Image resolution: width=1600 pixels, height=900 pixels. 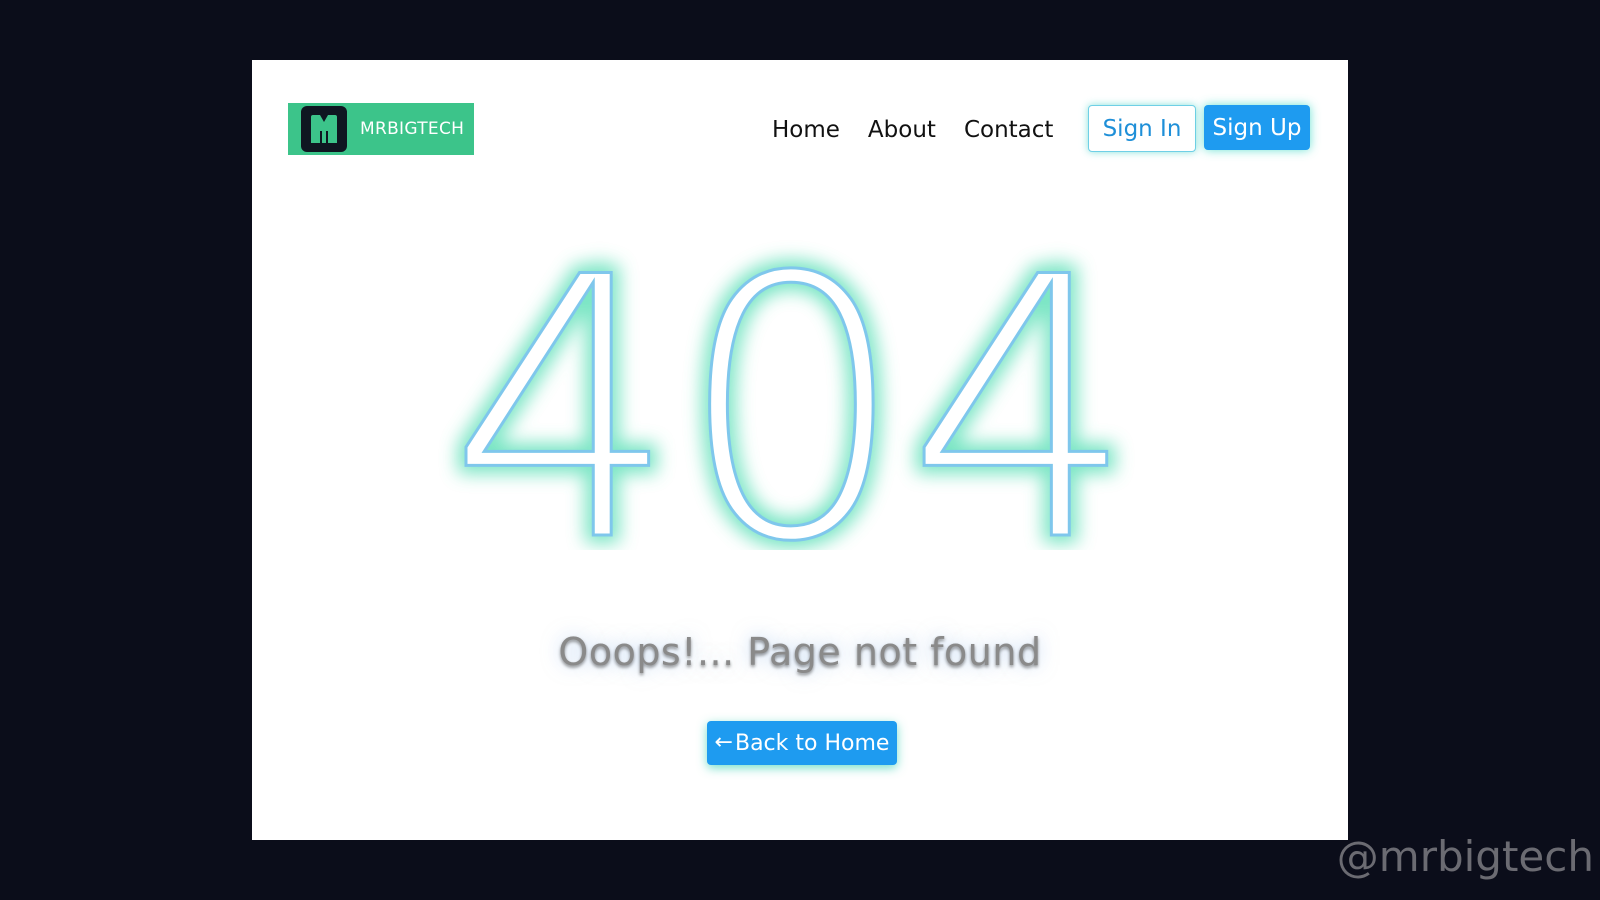 I want to click on main-nav: Home About Contact, so click(x=912, y=130).